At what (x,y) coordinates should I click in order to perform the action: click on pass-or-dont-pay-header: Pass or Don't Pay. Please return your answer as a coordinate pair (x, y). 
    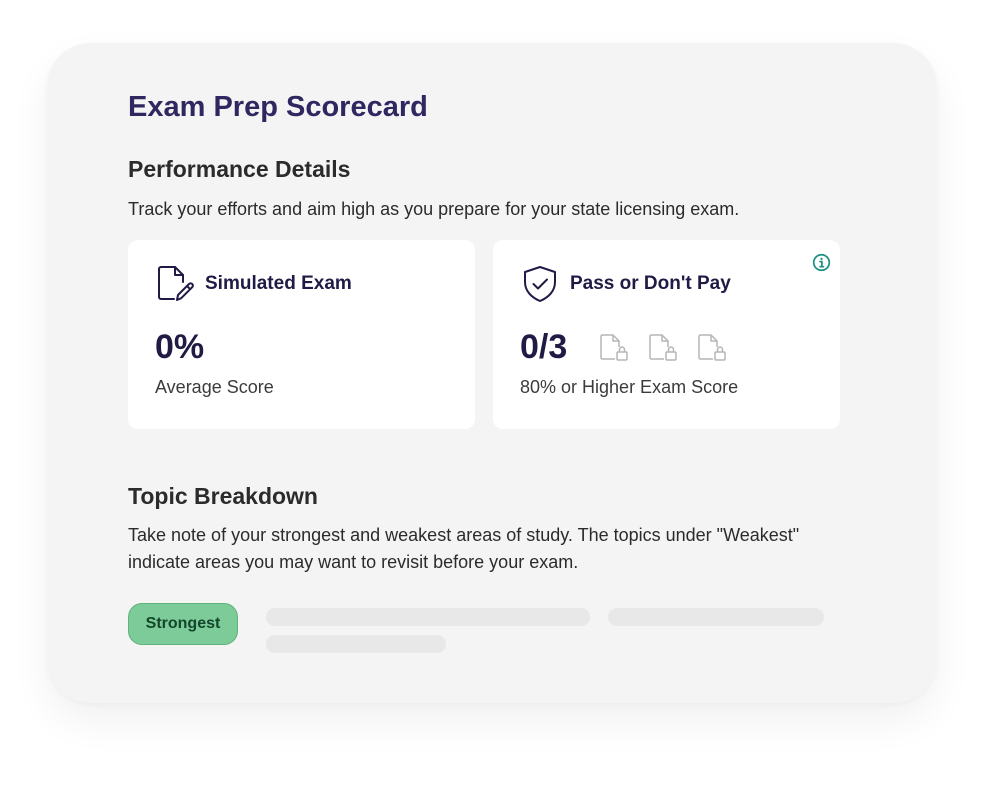
    Looking at the image, I should click on (625, 284).